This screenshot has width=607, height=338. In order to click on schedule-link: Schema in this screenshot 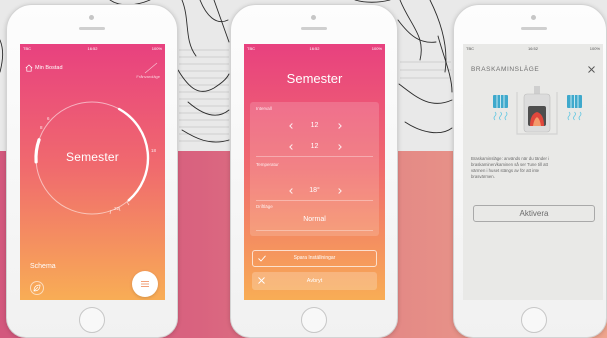, I will do `click(43, 266)`.